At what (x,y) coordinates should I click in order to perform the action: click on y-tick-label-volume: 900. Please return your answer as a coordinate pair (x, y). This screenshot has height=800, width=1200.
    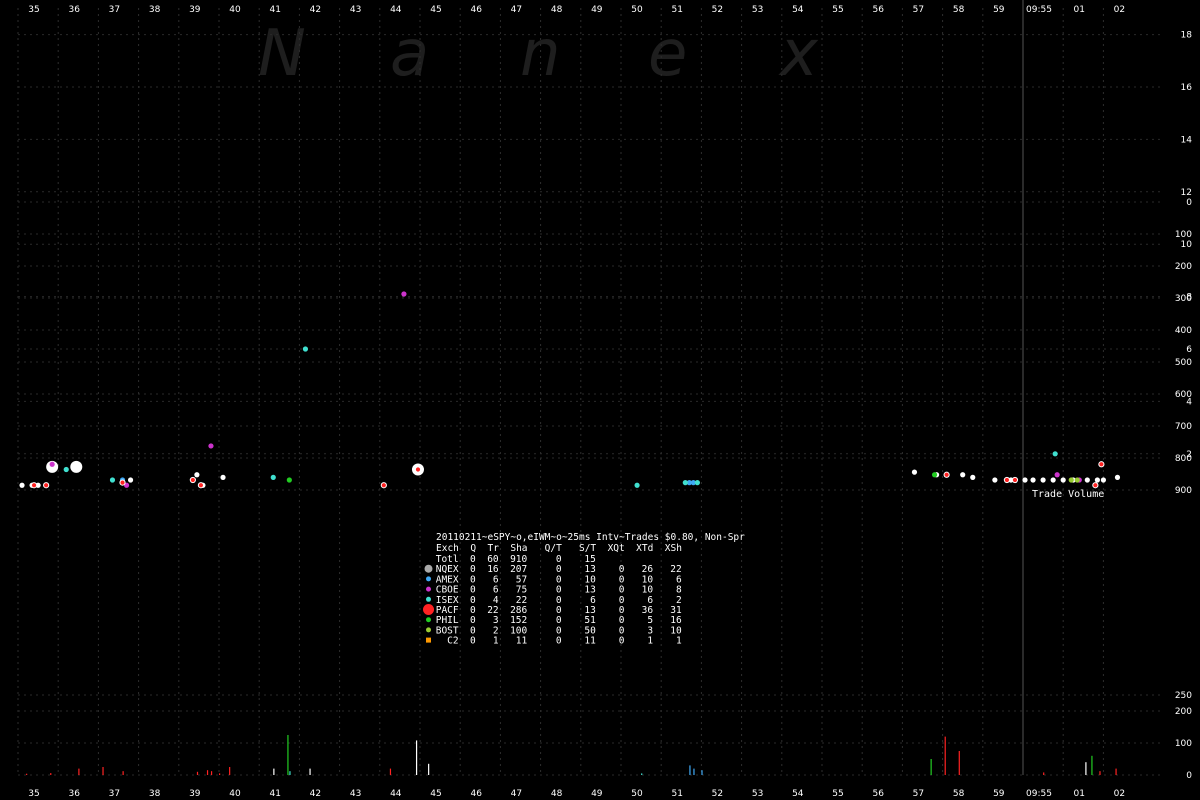
    Looking at the image, I should click on (1183, 491).